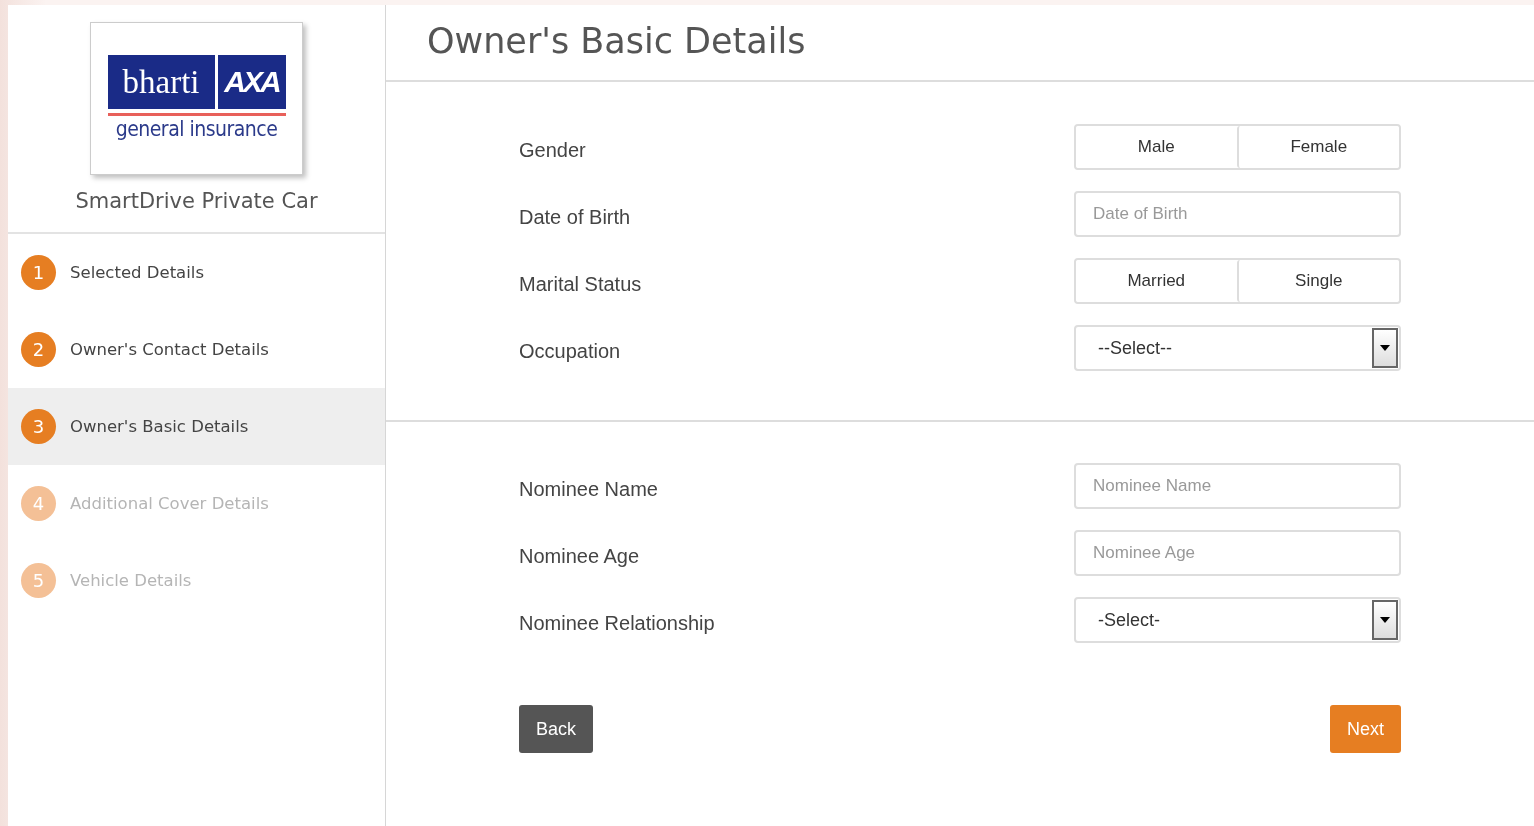 The image size is (1534, 826). What do you see at coordinates (169, 349) in the screenshot?
I see `step-label: Owner's Contact Details` at bounding box center [169, 349].